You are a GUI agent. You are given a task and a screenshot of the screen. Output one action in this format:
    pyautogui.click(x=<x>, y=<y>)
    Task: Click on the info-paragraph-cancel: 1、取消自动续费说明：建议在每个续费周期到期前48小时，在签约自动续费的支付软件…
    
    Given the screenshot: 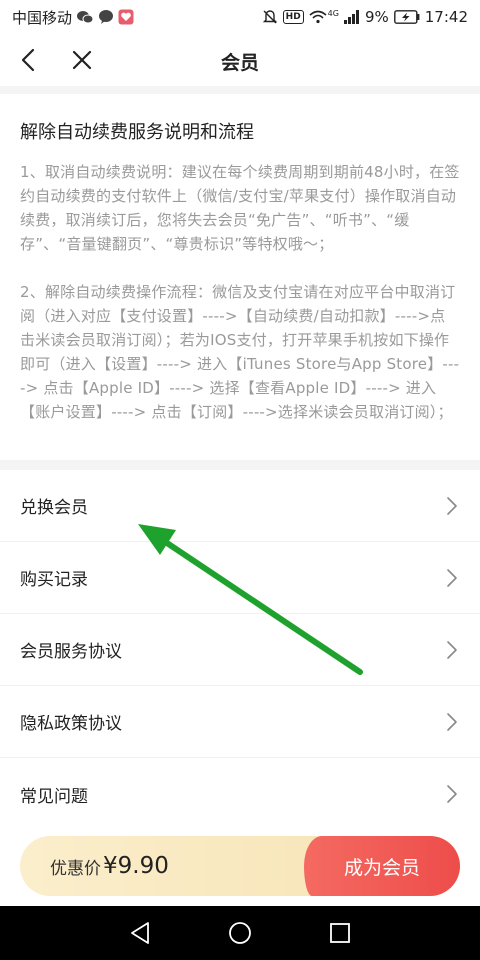 What is the action you would take?
    pyautogui.click(x=240, y=208)
    